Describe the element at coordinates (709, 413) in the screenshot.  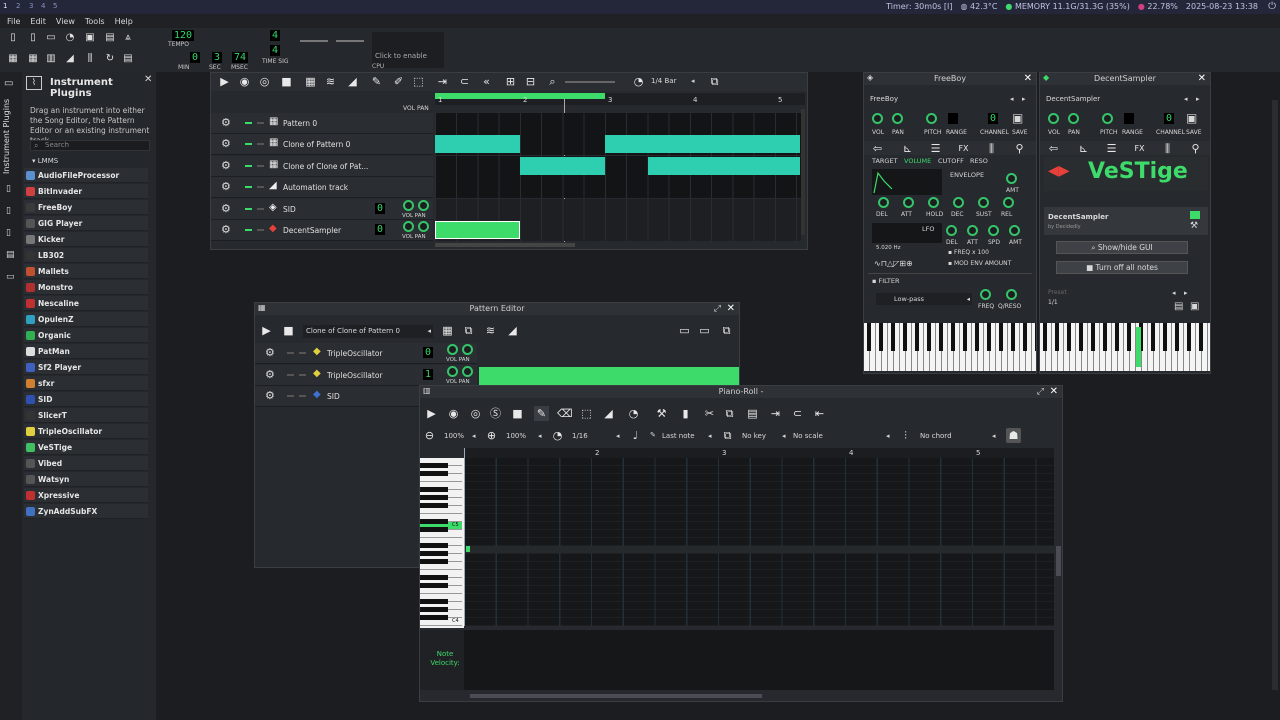
I see `pr-cut-icon: ✂` at that location.